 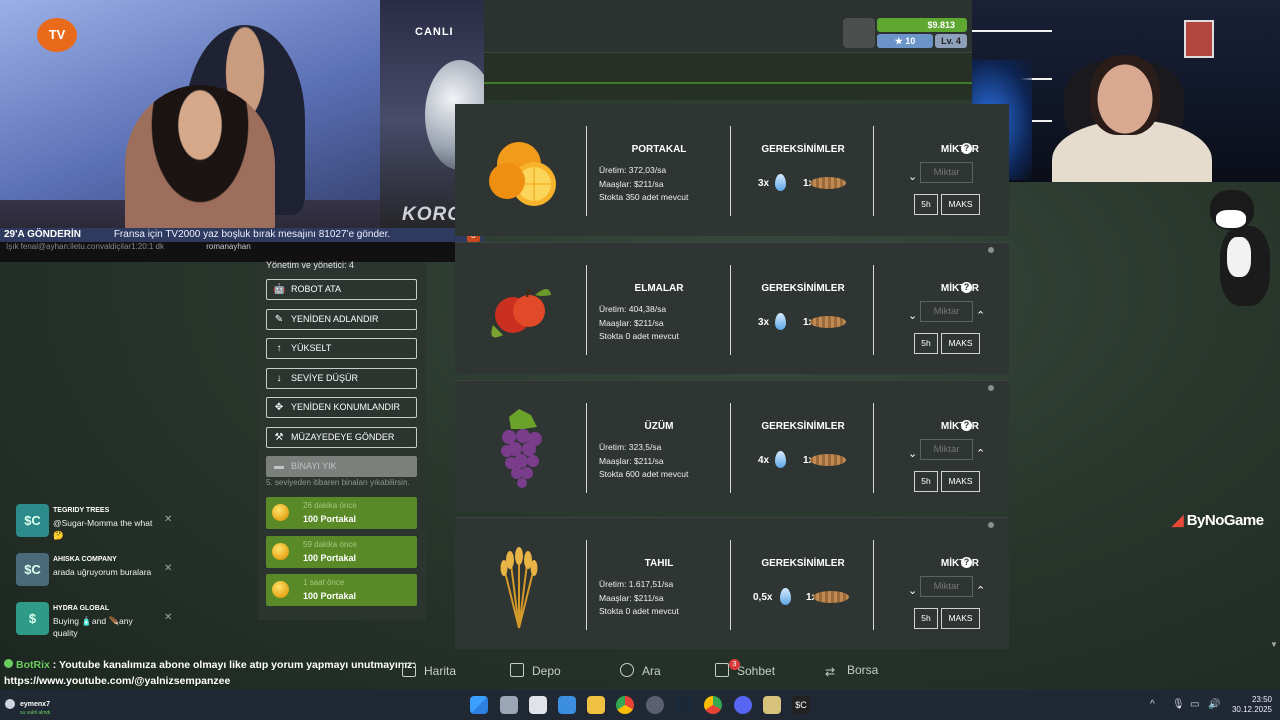 What do you see at coordinates (851, 671) in the screenshot?
I see `nav-borsa: ⇄ Borsa` at bounding box center [851, 671].